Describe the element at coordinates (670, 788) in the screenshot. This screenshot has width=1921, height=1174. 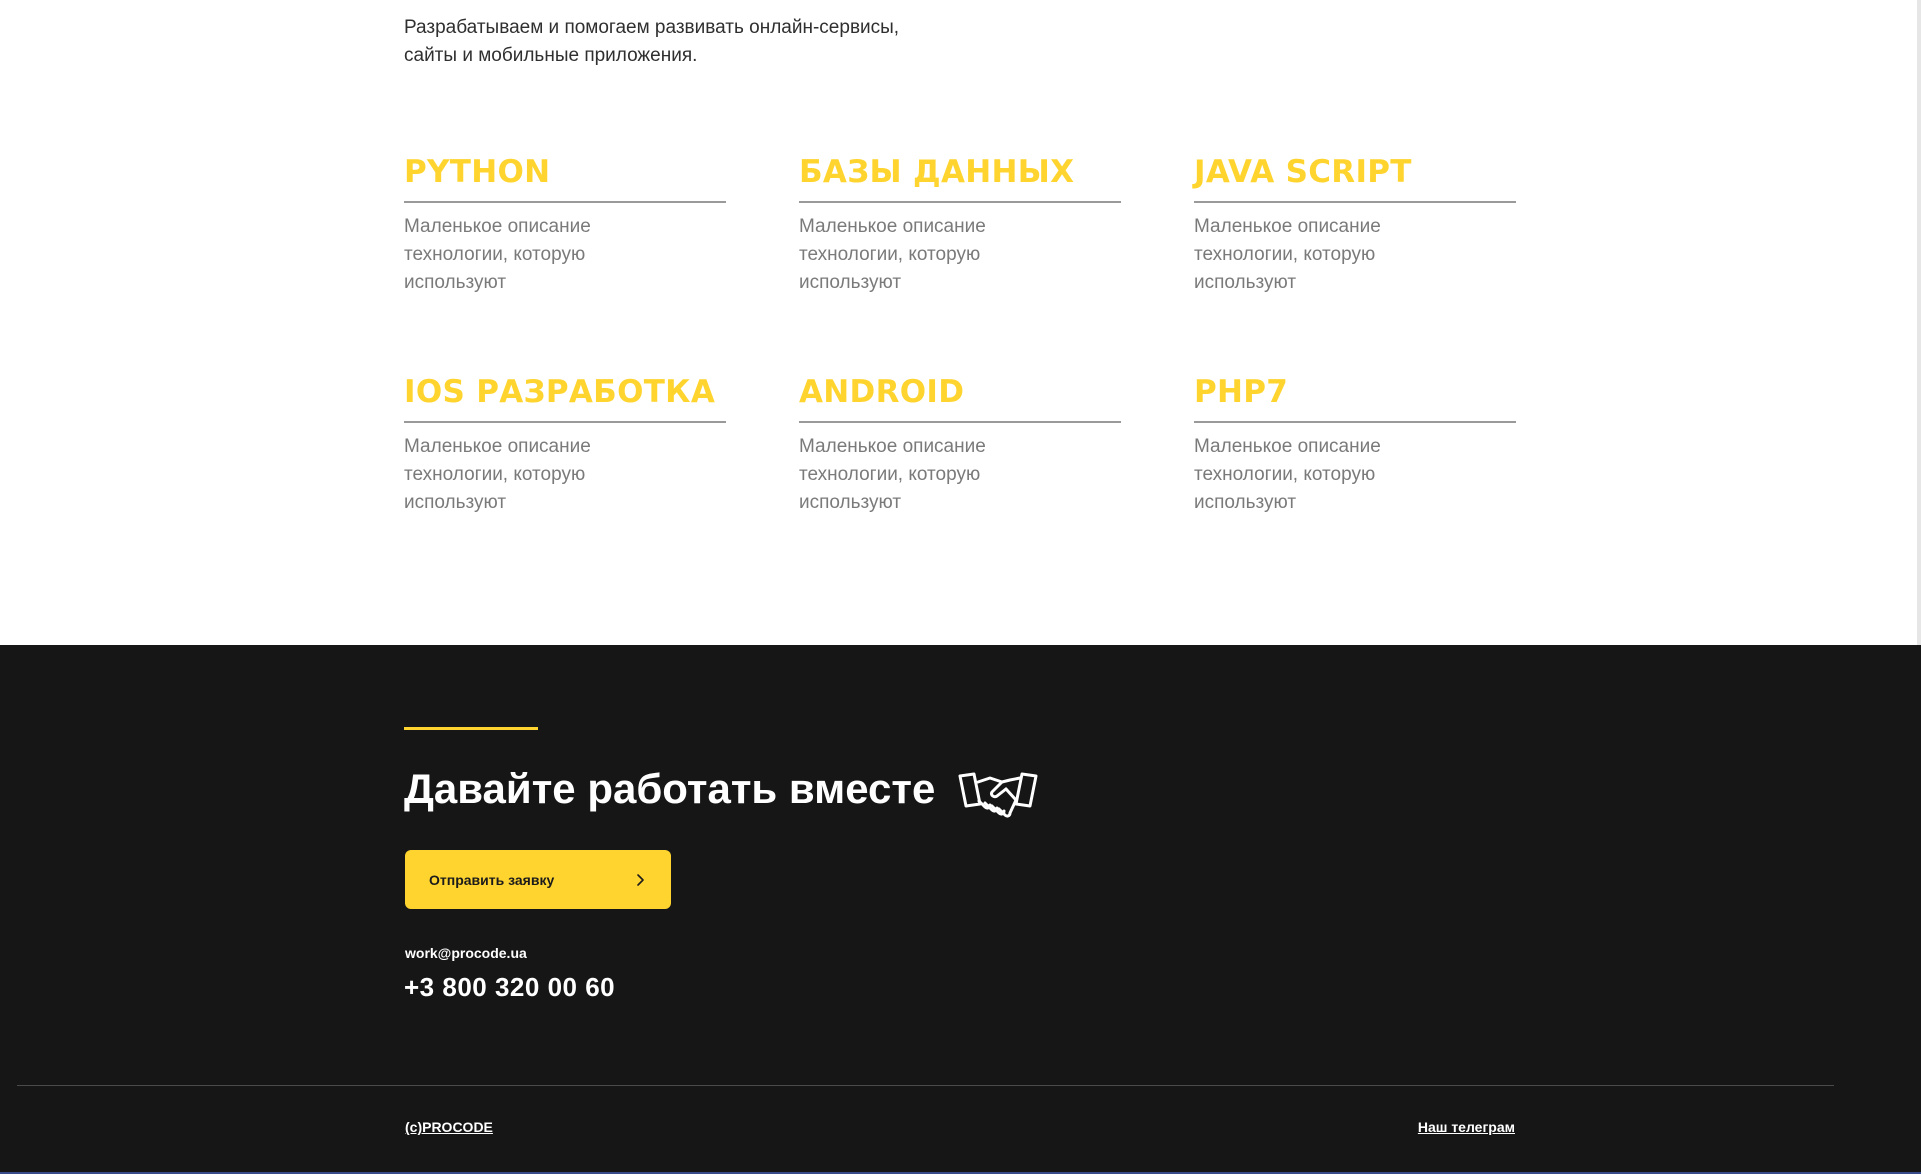
I see `cta-title: Давайте работать вместе` at that location.